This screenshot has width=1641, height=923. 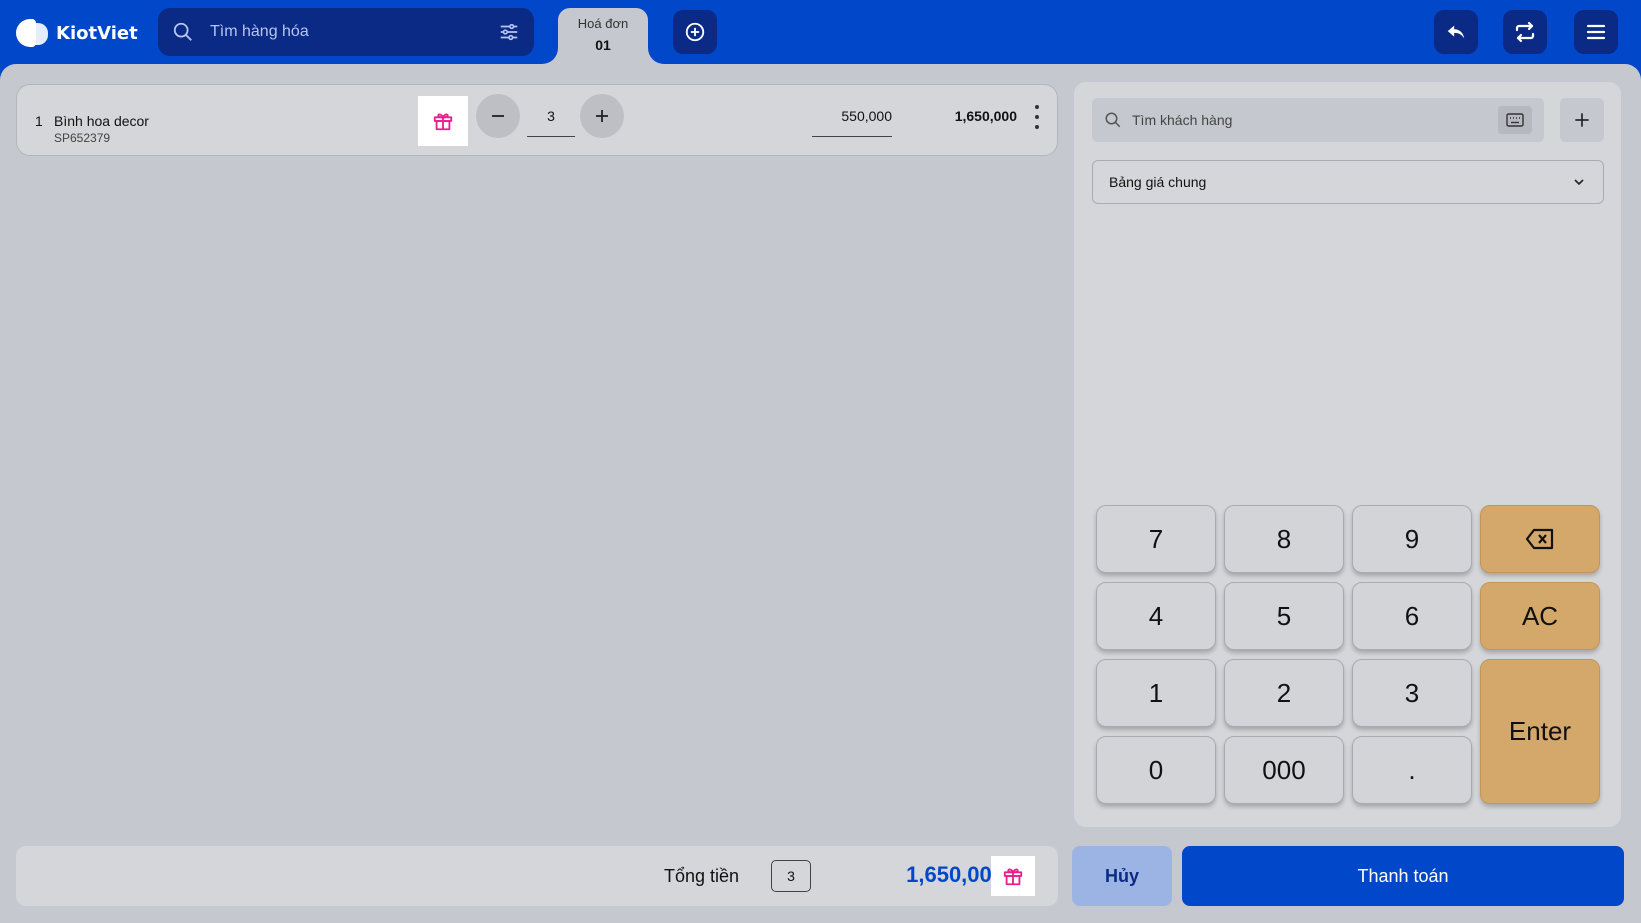 I want to click on keypad-8: 8, so click(x=1284, y=539).